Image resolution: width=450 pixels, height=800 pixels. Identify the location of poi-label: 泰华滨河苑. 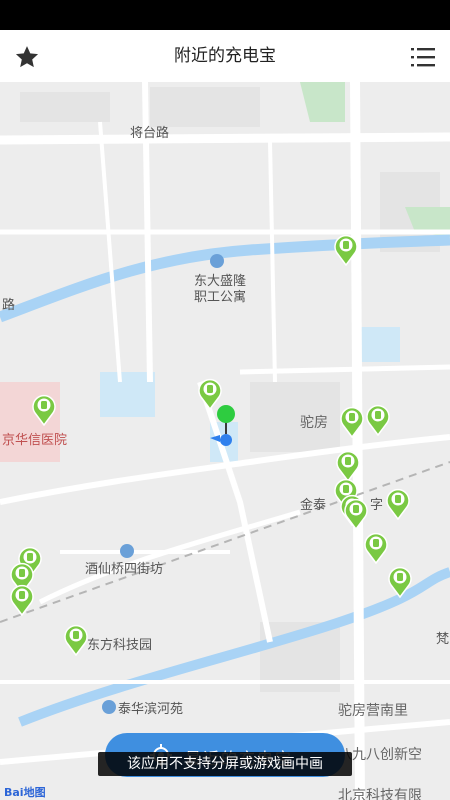
(151, 709).